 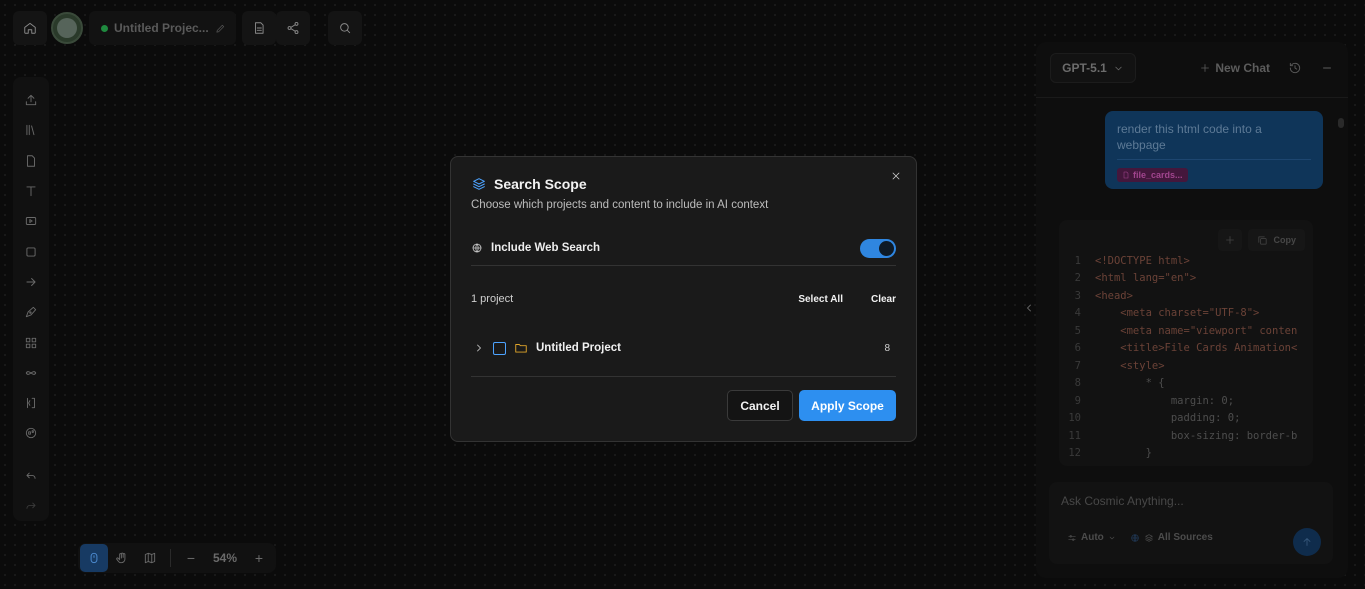 I want to click on select-tool-button, so click(x=94, y=558).